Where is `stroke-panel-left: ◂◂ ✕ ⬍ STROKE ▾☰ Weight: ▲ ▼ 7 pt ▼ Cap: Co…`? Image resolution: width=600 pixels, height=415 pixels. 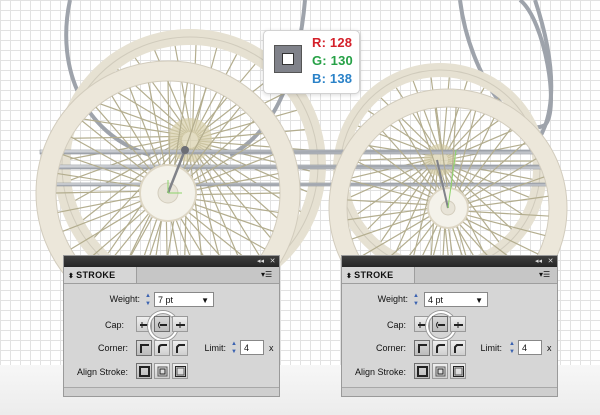 stroke-panel-left: ◂◂ ✕ ⬍ STROKE ▾☰ Weight: ▲ ▼ 7 pt ▼ Cap: Co… is located at coordinates (171, 326).